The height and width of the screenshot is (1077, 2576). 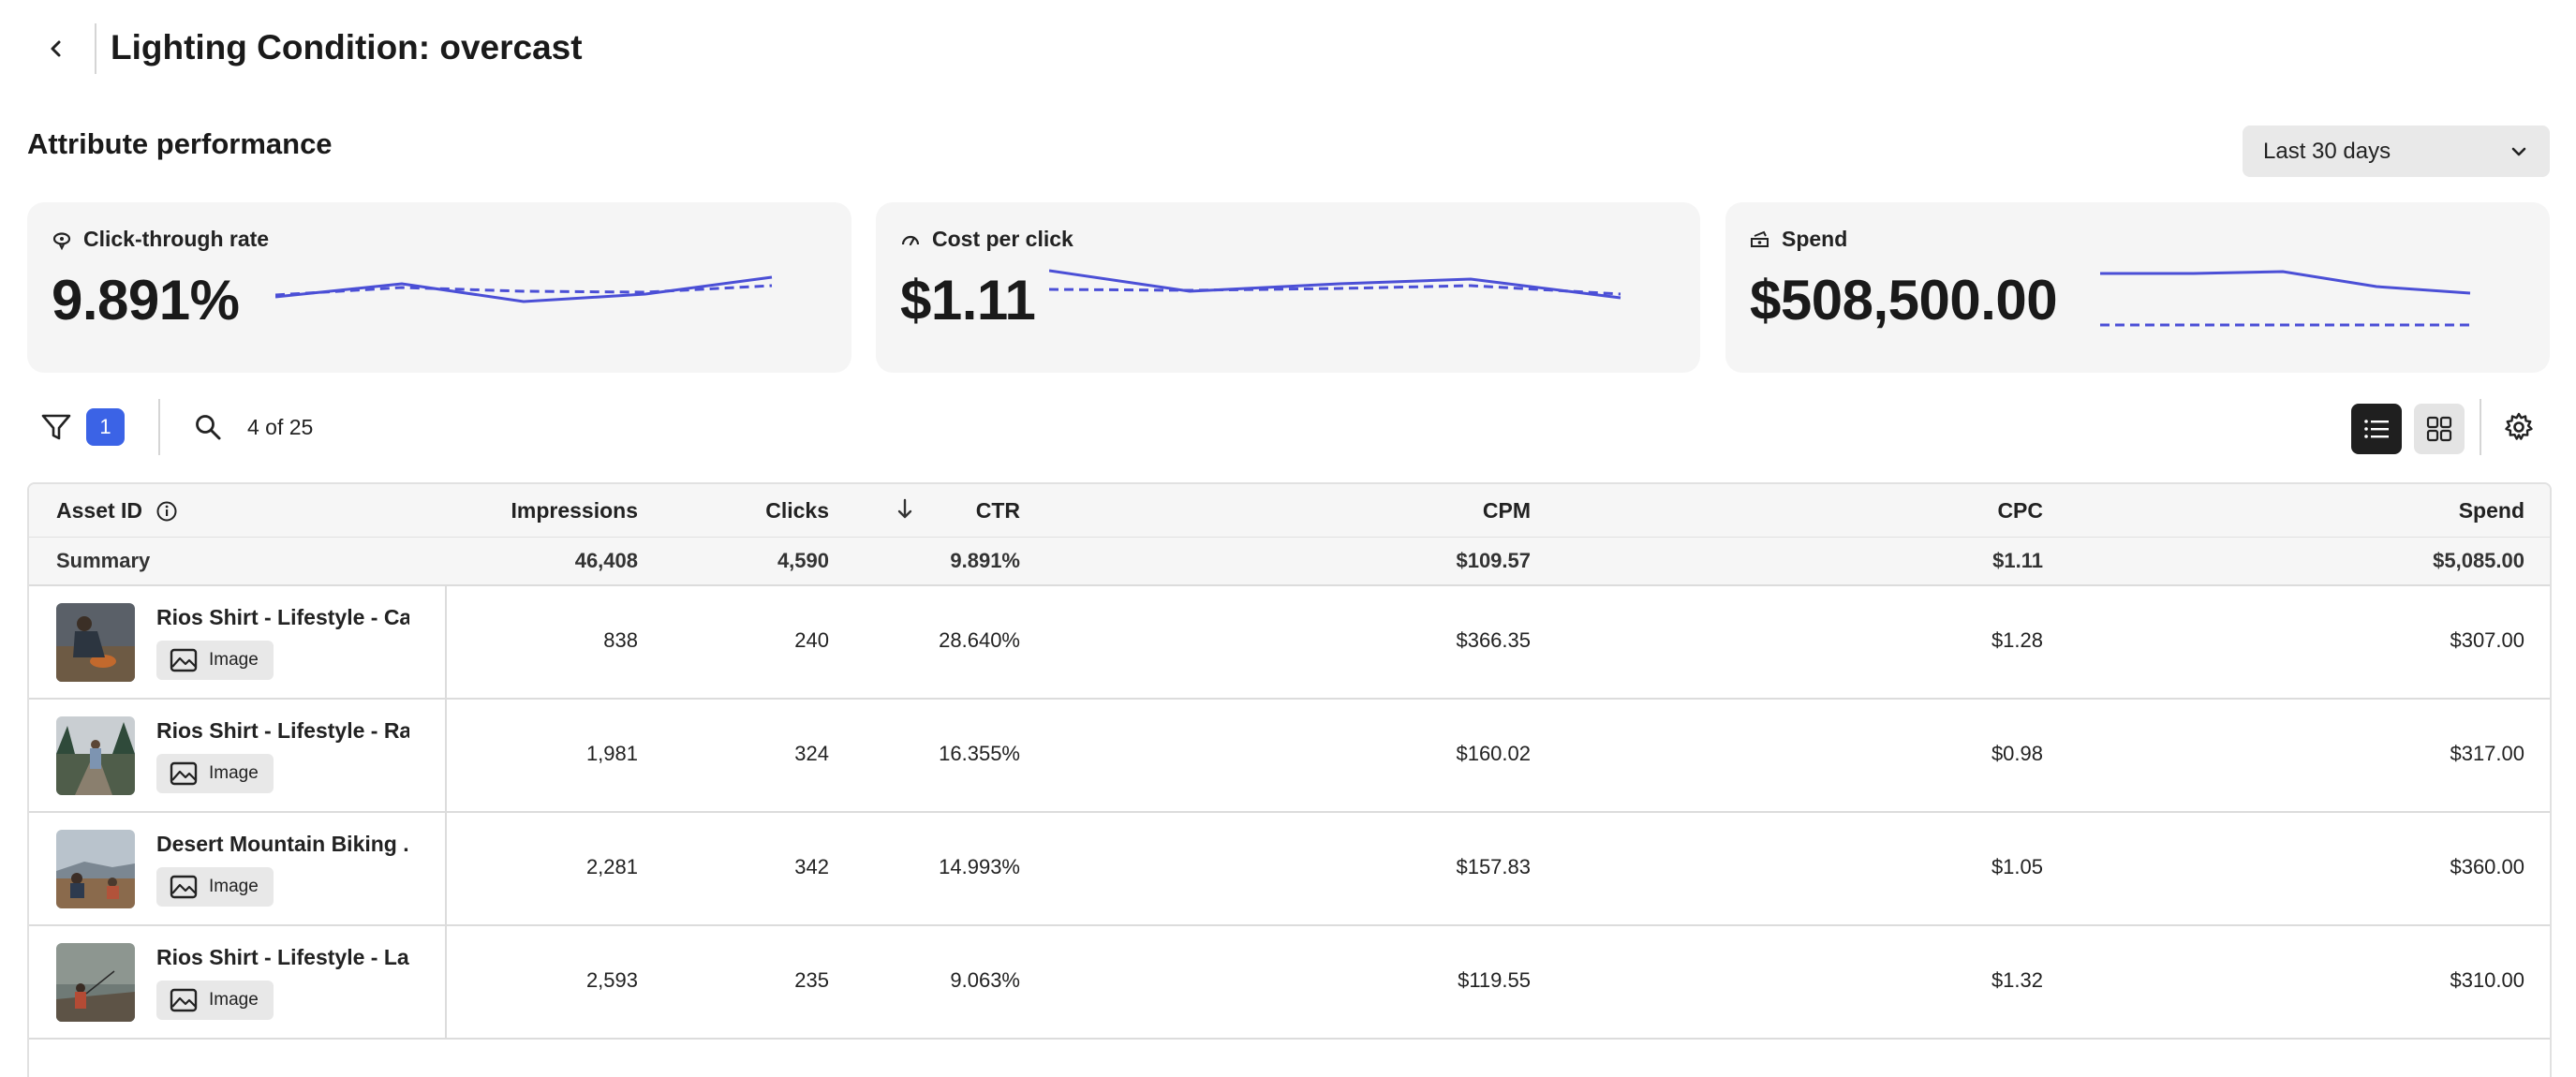 I want to click on cell-impressions: 1,981, so click(x=611, y=753).